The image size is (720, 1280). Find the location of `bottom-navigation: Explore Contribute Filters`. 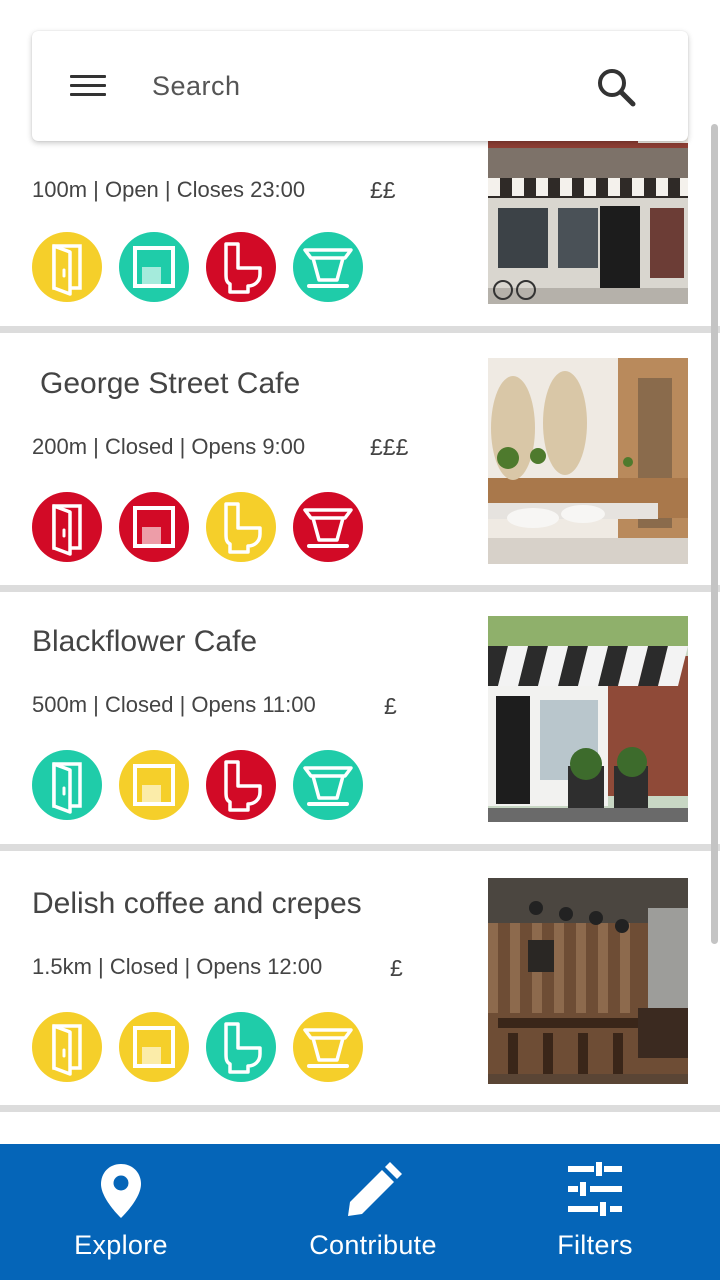

bottom-navigation: Explore Contribute Filters is located at coordinates (360, 1212).